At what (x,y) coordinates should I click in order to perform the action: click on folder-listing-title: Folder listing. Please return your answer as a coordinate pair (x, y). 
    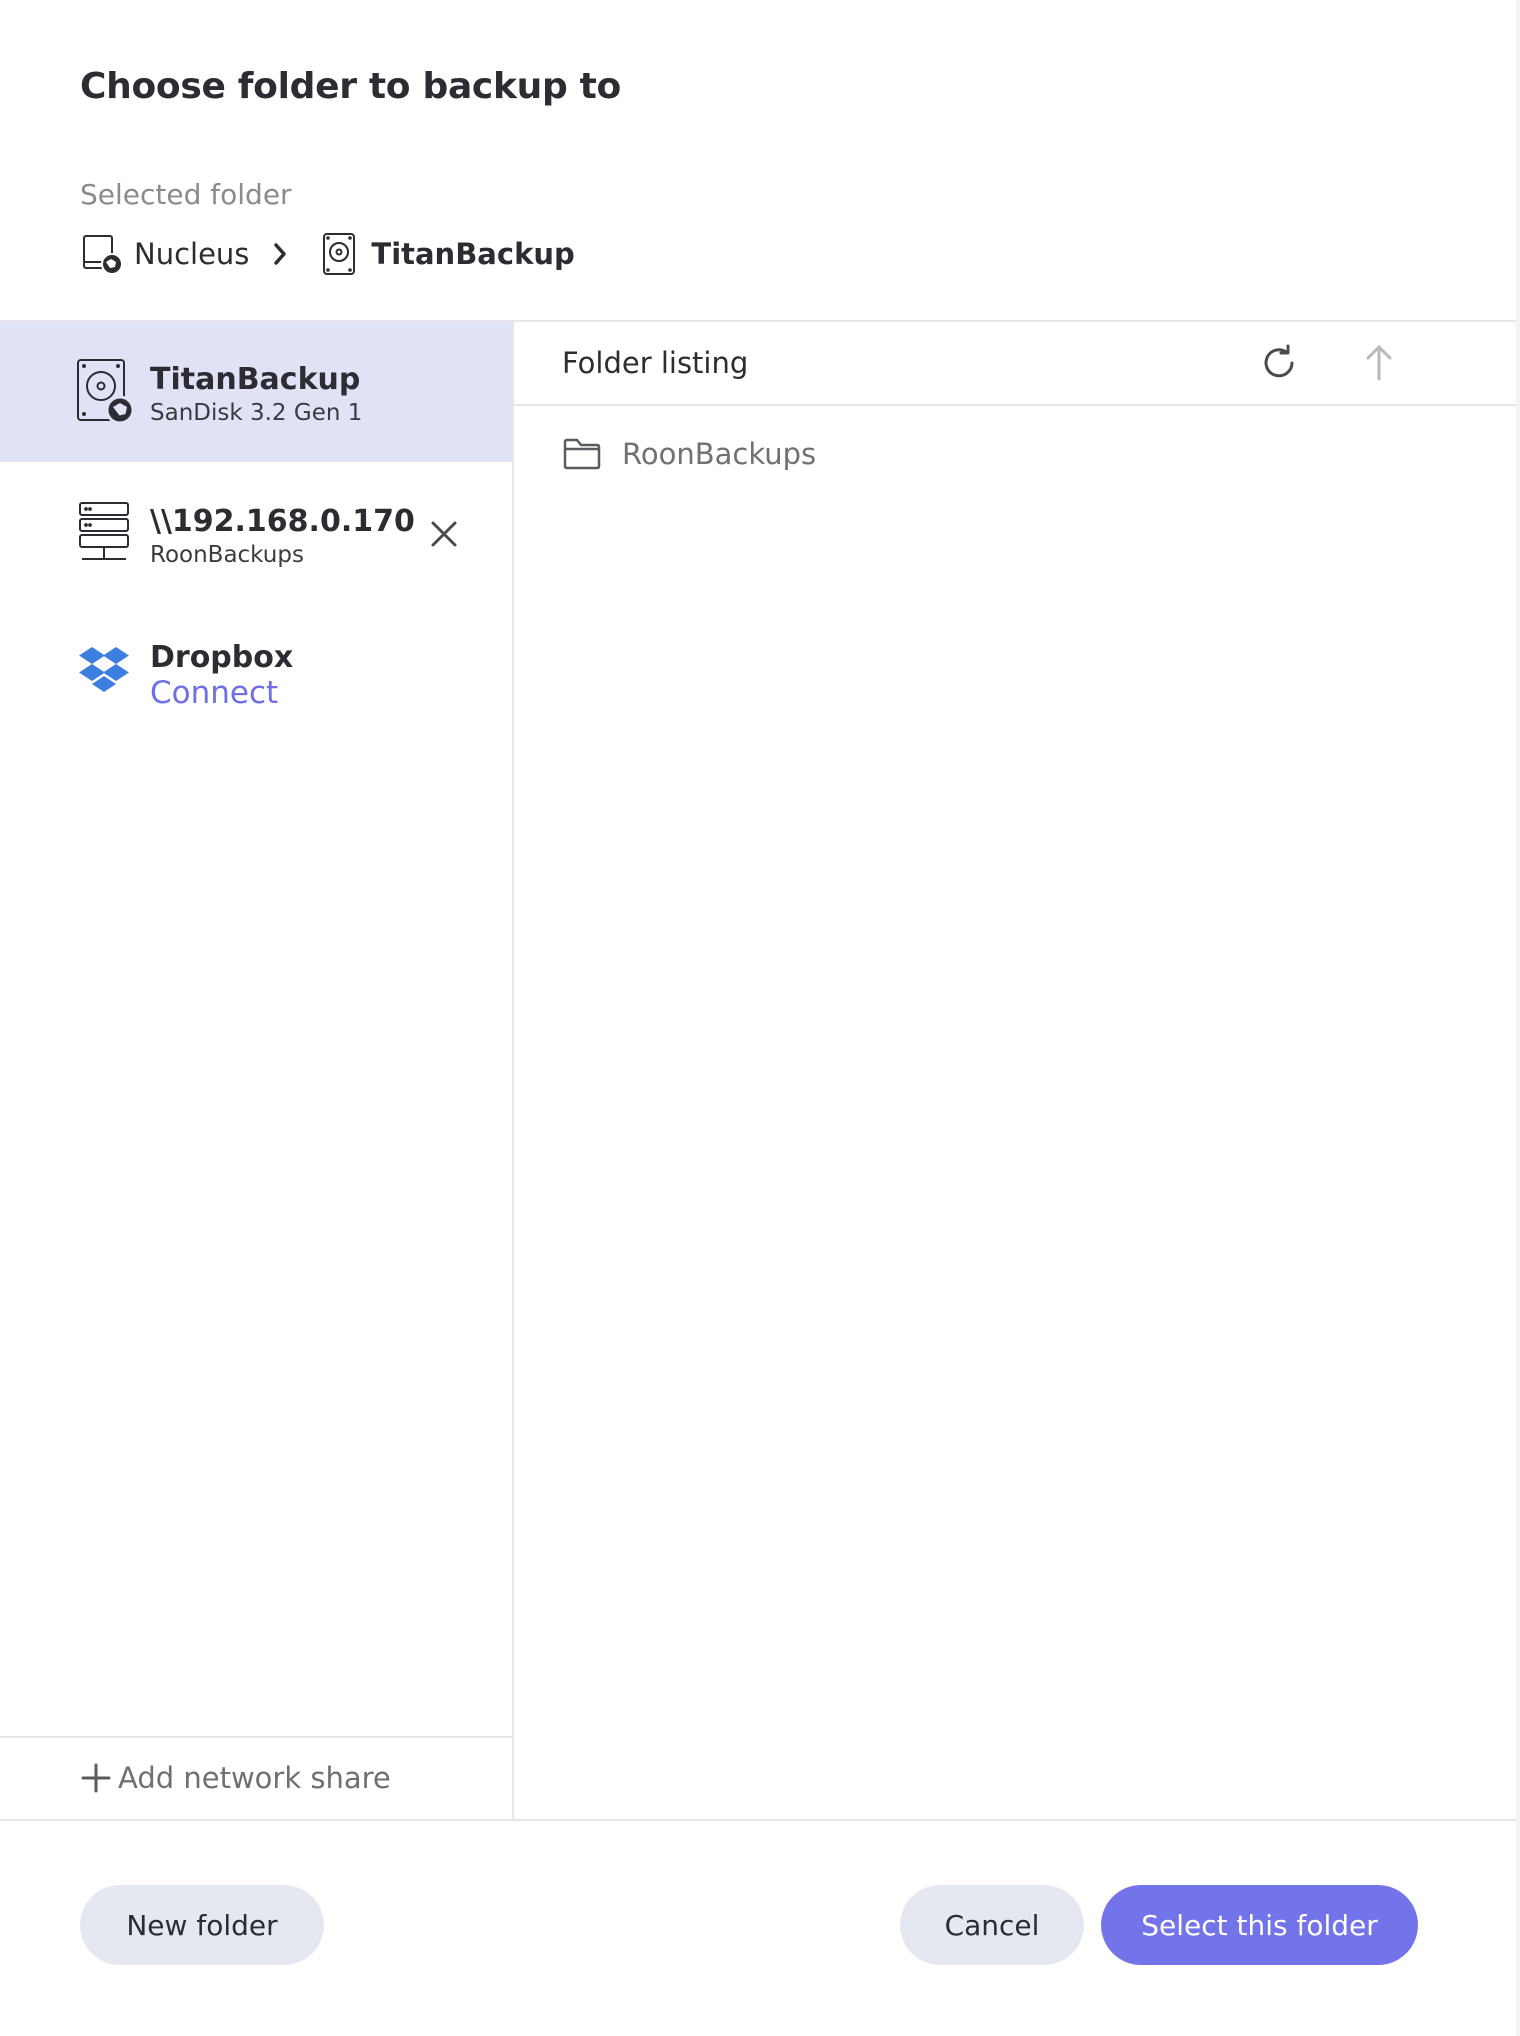
    Looking at the image, I should click on (655, 363).